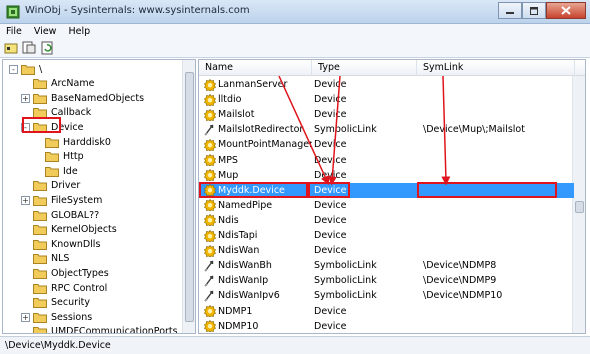 This screenshot has height=354, width=590. I want to click on object-row: MountPointManager Device, so click(386, 144).